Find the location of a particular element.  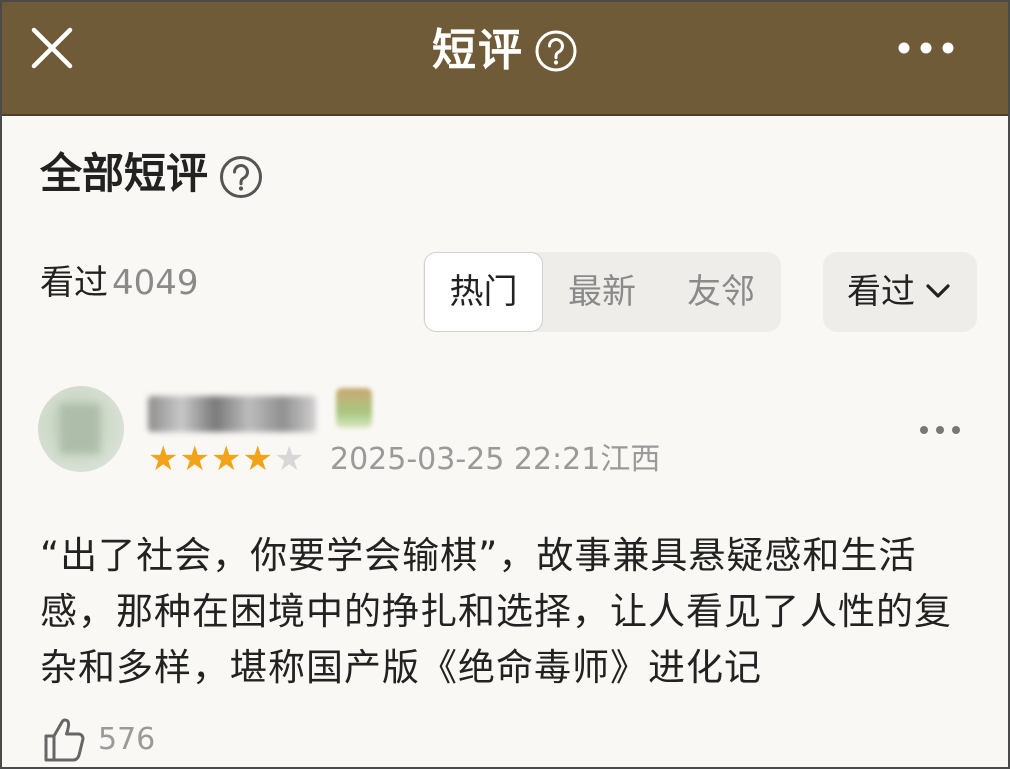

review-meta: 2025-03-25 22:21江西 is located at coordinates (495, 460).